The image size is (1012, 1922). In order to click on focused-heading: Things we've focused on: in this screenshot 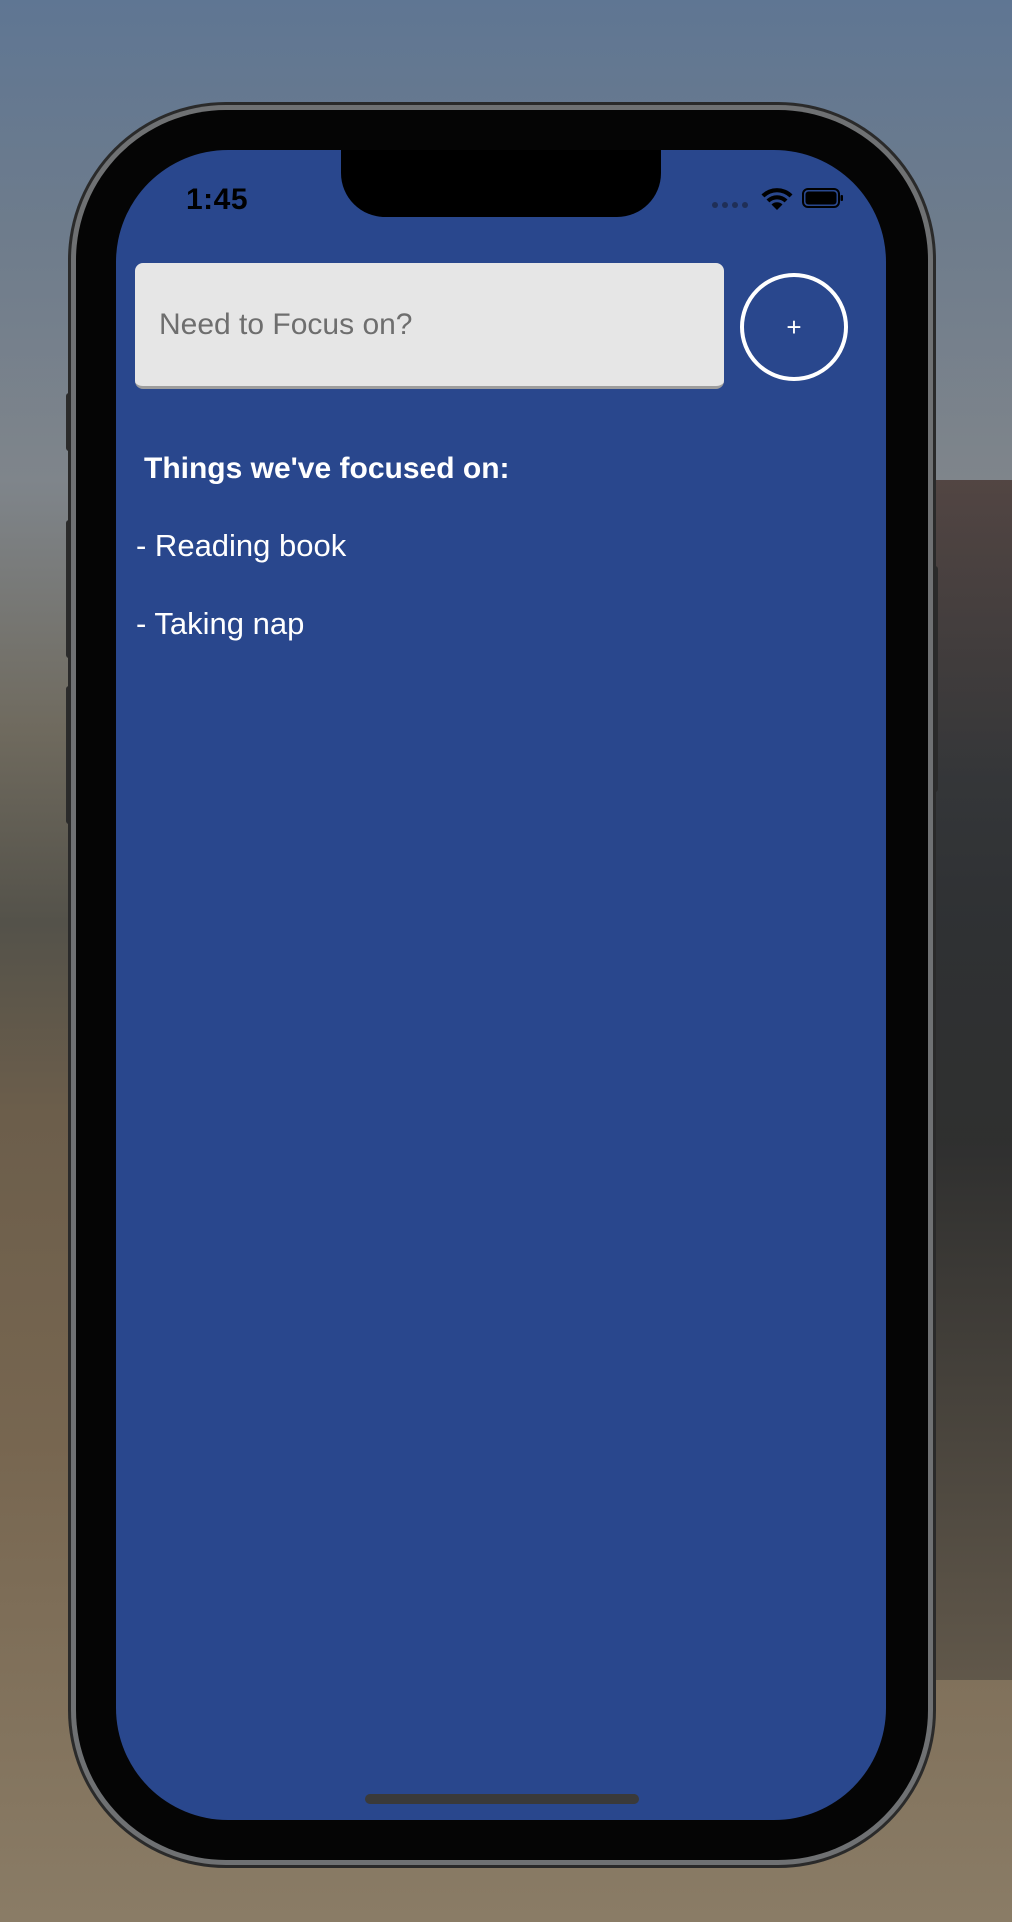, I will do `click(327, 468)`.